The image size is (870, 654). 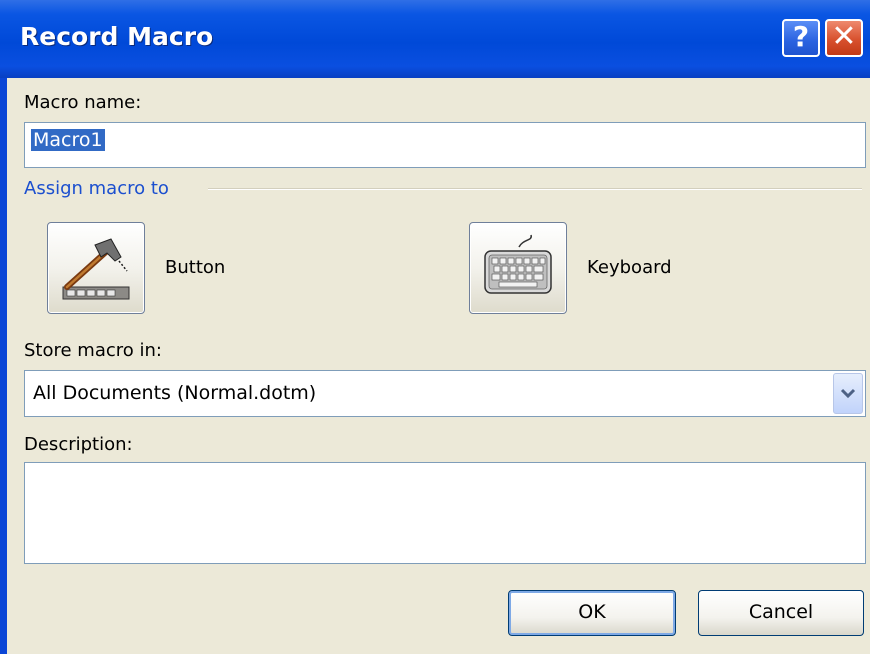 I want to click on assign-button-button, so click(x=96, y=268).